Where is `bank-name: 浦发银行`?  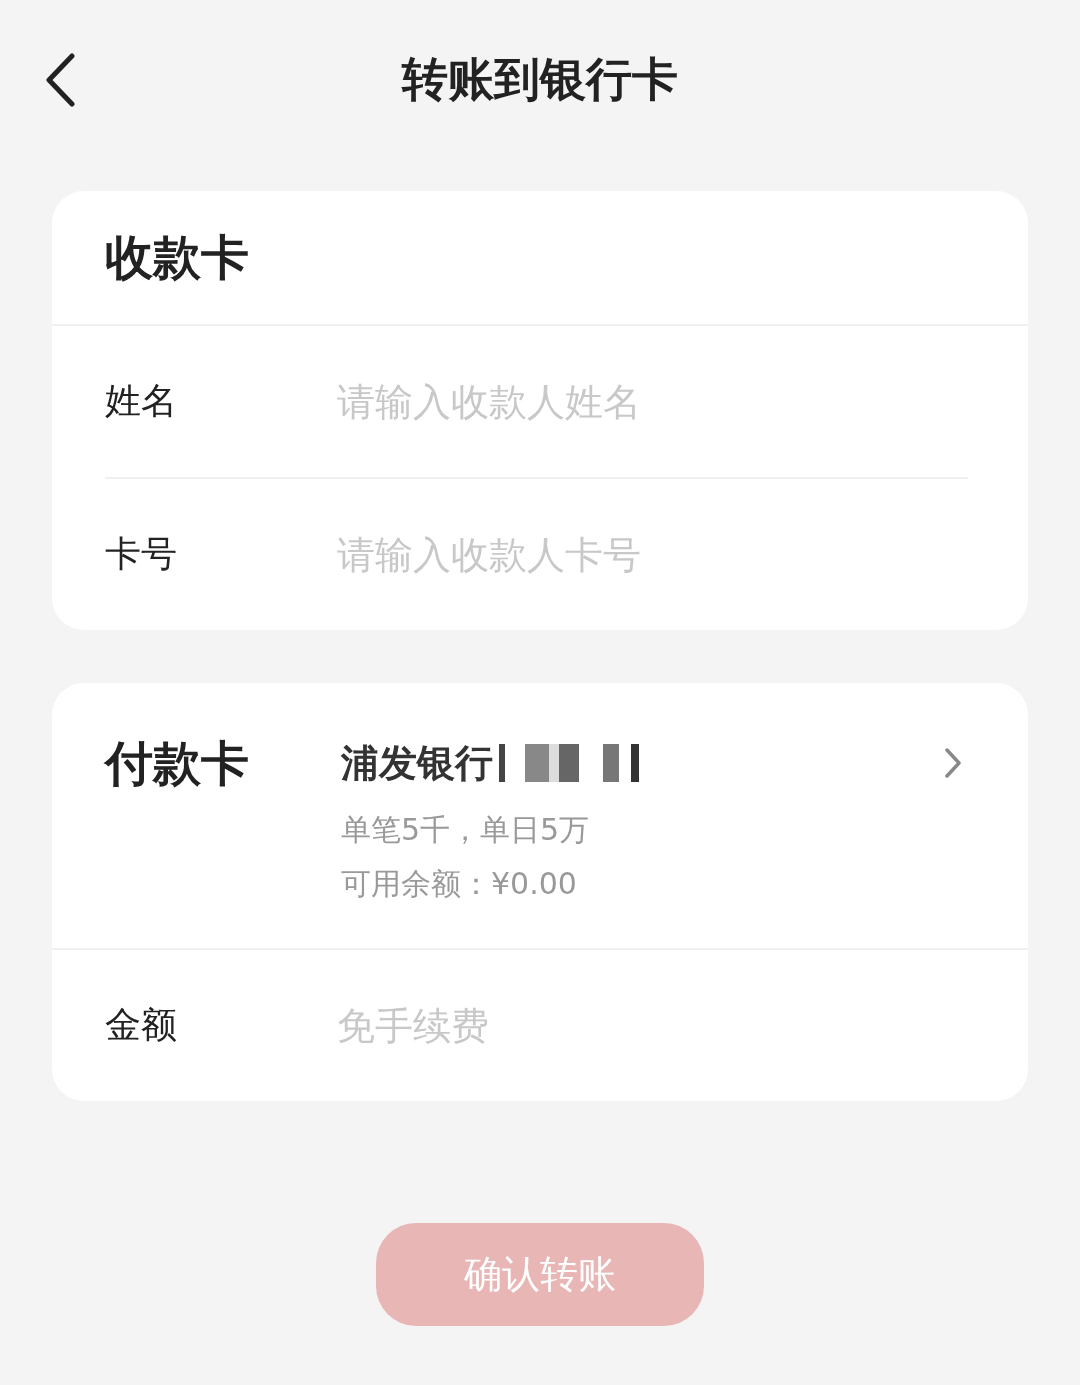
bank-name: 浦发银行 is located at coordinates (417, 763).